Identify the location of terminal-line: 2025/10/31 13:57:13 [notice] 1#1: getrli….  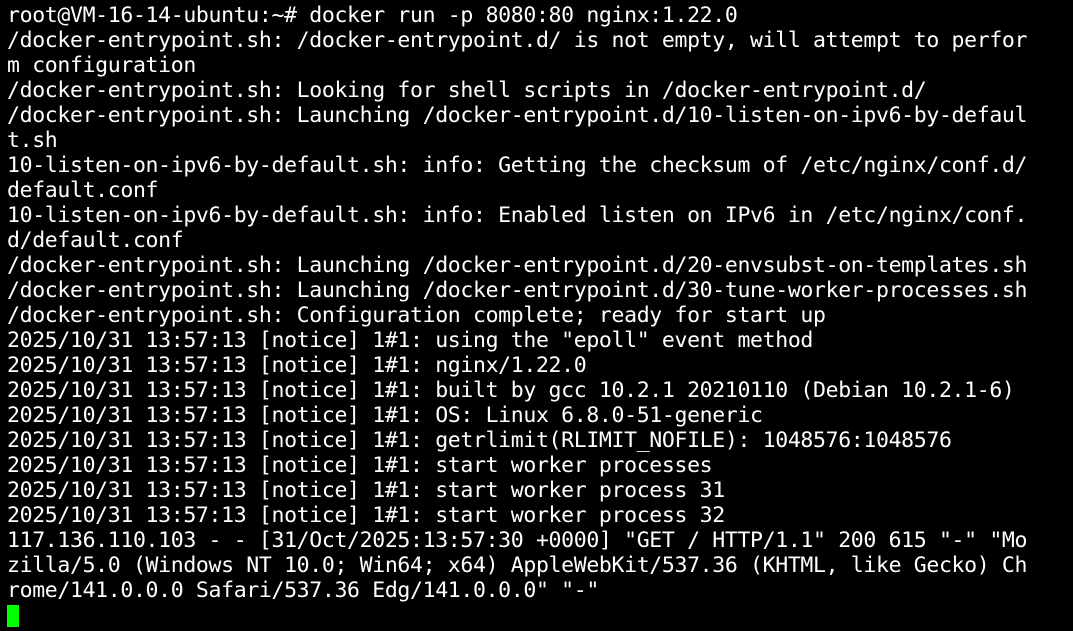
(479, 440).